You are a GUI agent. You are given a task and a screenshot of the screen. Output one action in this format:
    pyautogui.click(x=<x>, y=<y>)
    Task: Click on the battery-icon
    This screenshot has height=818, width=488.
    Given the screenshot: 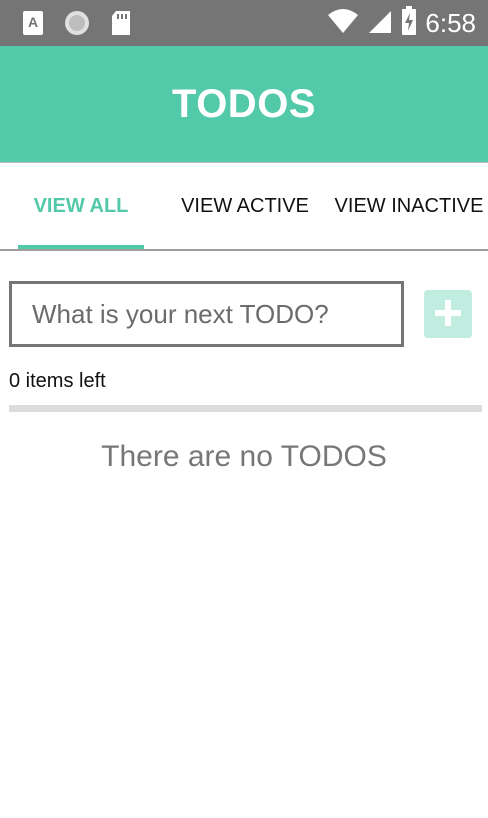 What is the action you would take?
    pyautogui.click(x=409, y=23)
    